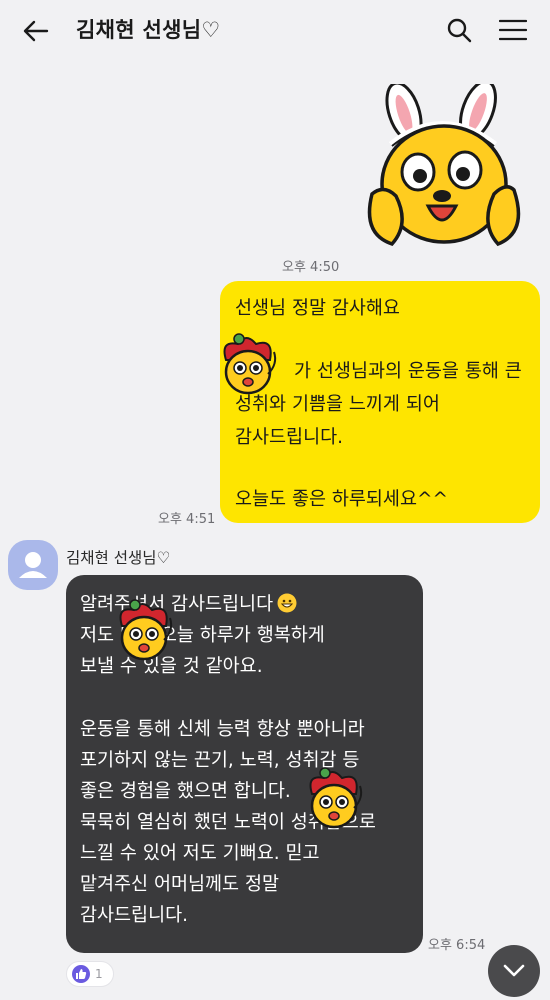  What do you see at coordinates (275, 31) in the screenshot?
I see `chat-header: 김채현 선생님♡` at bounding box center [275, 31].